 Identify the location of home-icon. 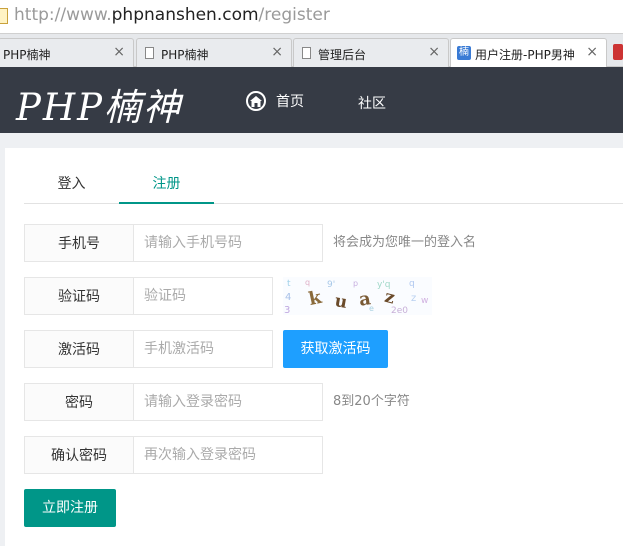
(256, 101).